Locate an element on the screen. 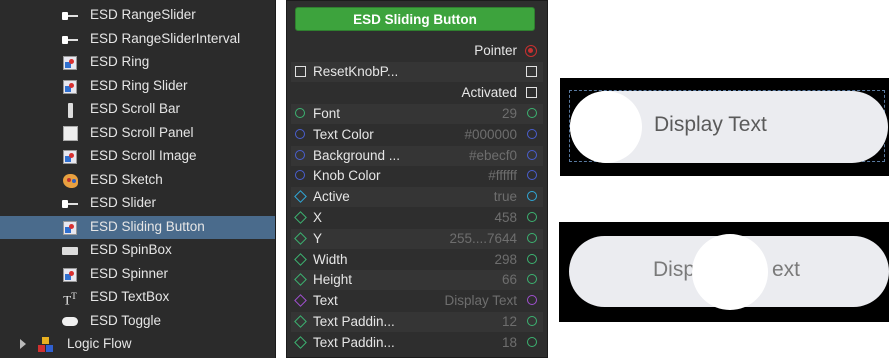 The width and height of the screenshot is (889, 358). property-value: 255....7644 is located at coordinates (483, 238).